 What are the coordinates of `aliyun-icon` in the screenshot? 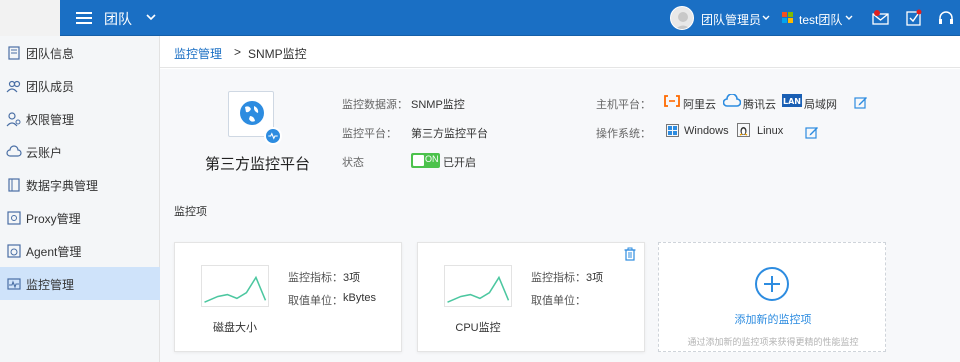 It's located at (672, 101).